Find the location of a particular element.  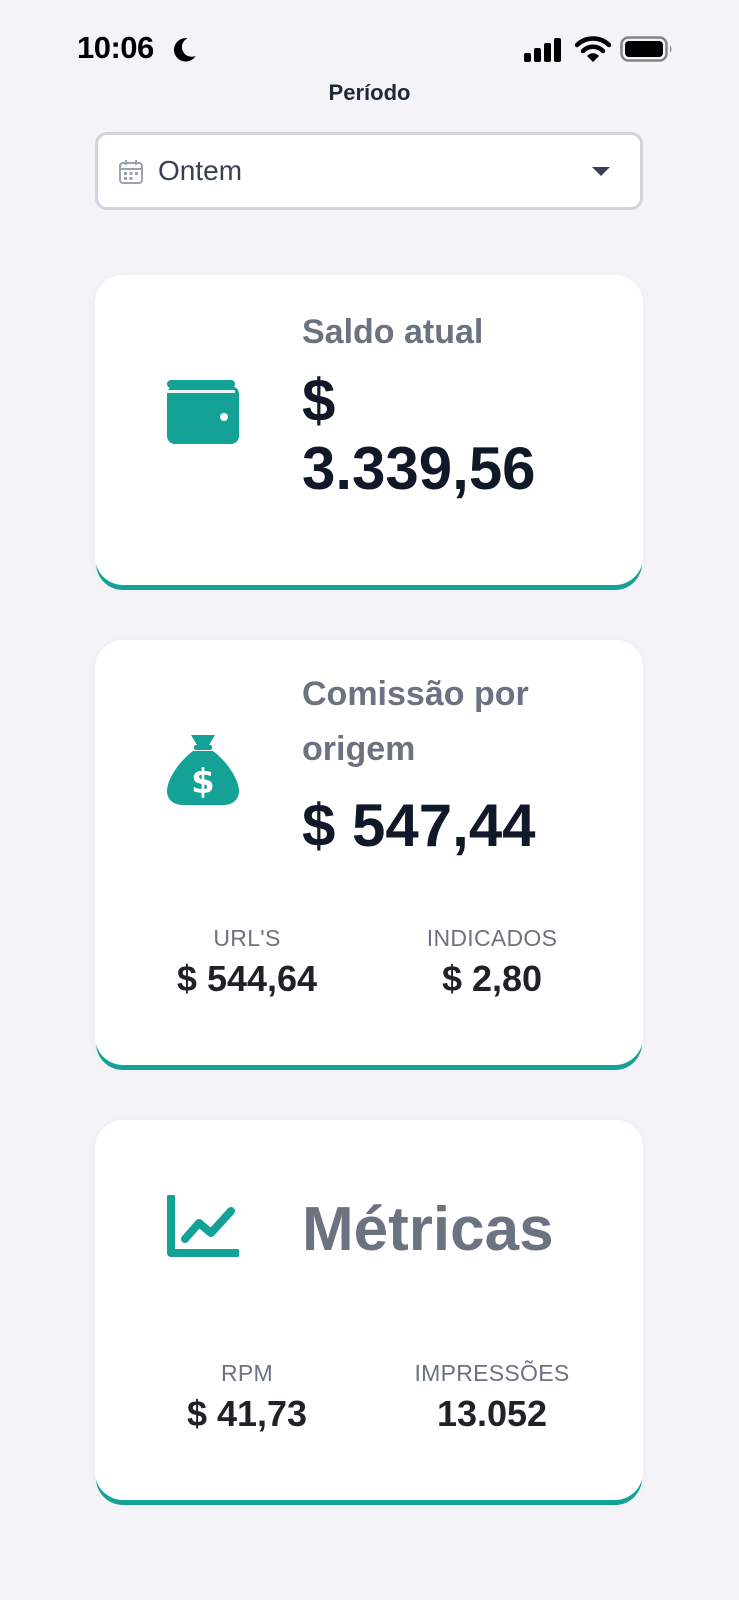

commission-value: $ 547,44 is located at coordinates (419, 825).